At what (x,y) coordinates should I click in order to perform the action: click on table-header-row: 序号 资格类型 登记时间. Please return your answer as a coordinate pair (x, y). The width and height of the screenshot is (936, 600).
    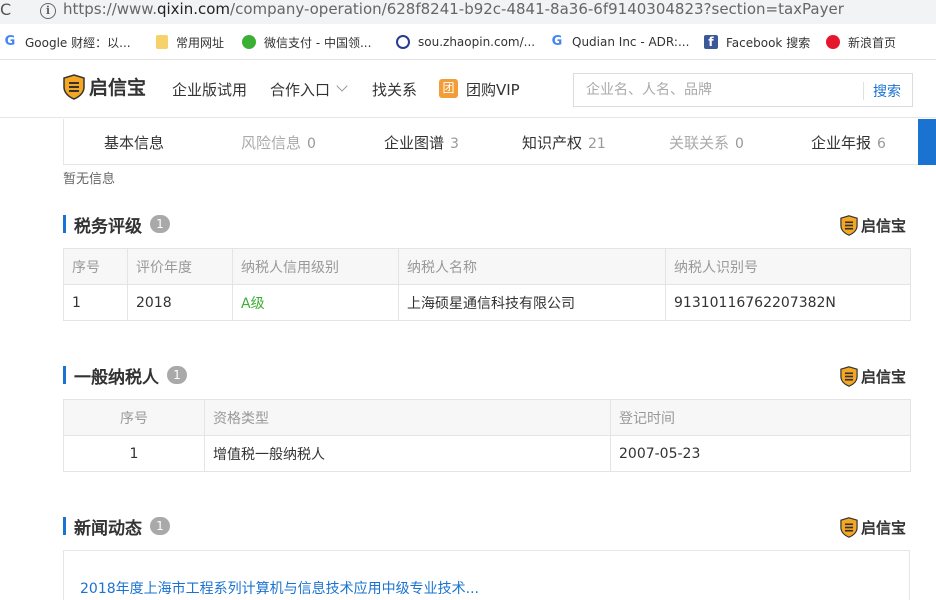
    Looking at the image, I should click on (487, 417).